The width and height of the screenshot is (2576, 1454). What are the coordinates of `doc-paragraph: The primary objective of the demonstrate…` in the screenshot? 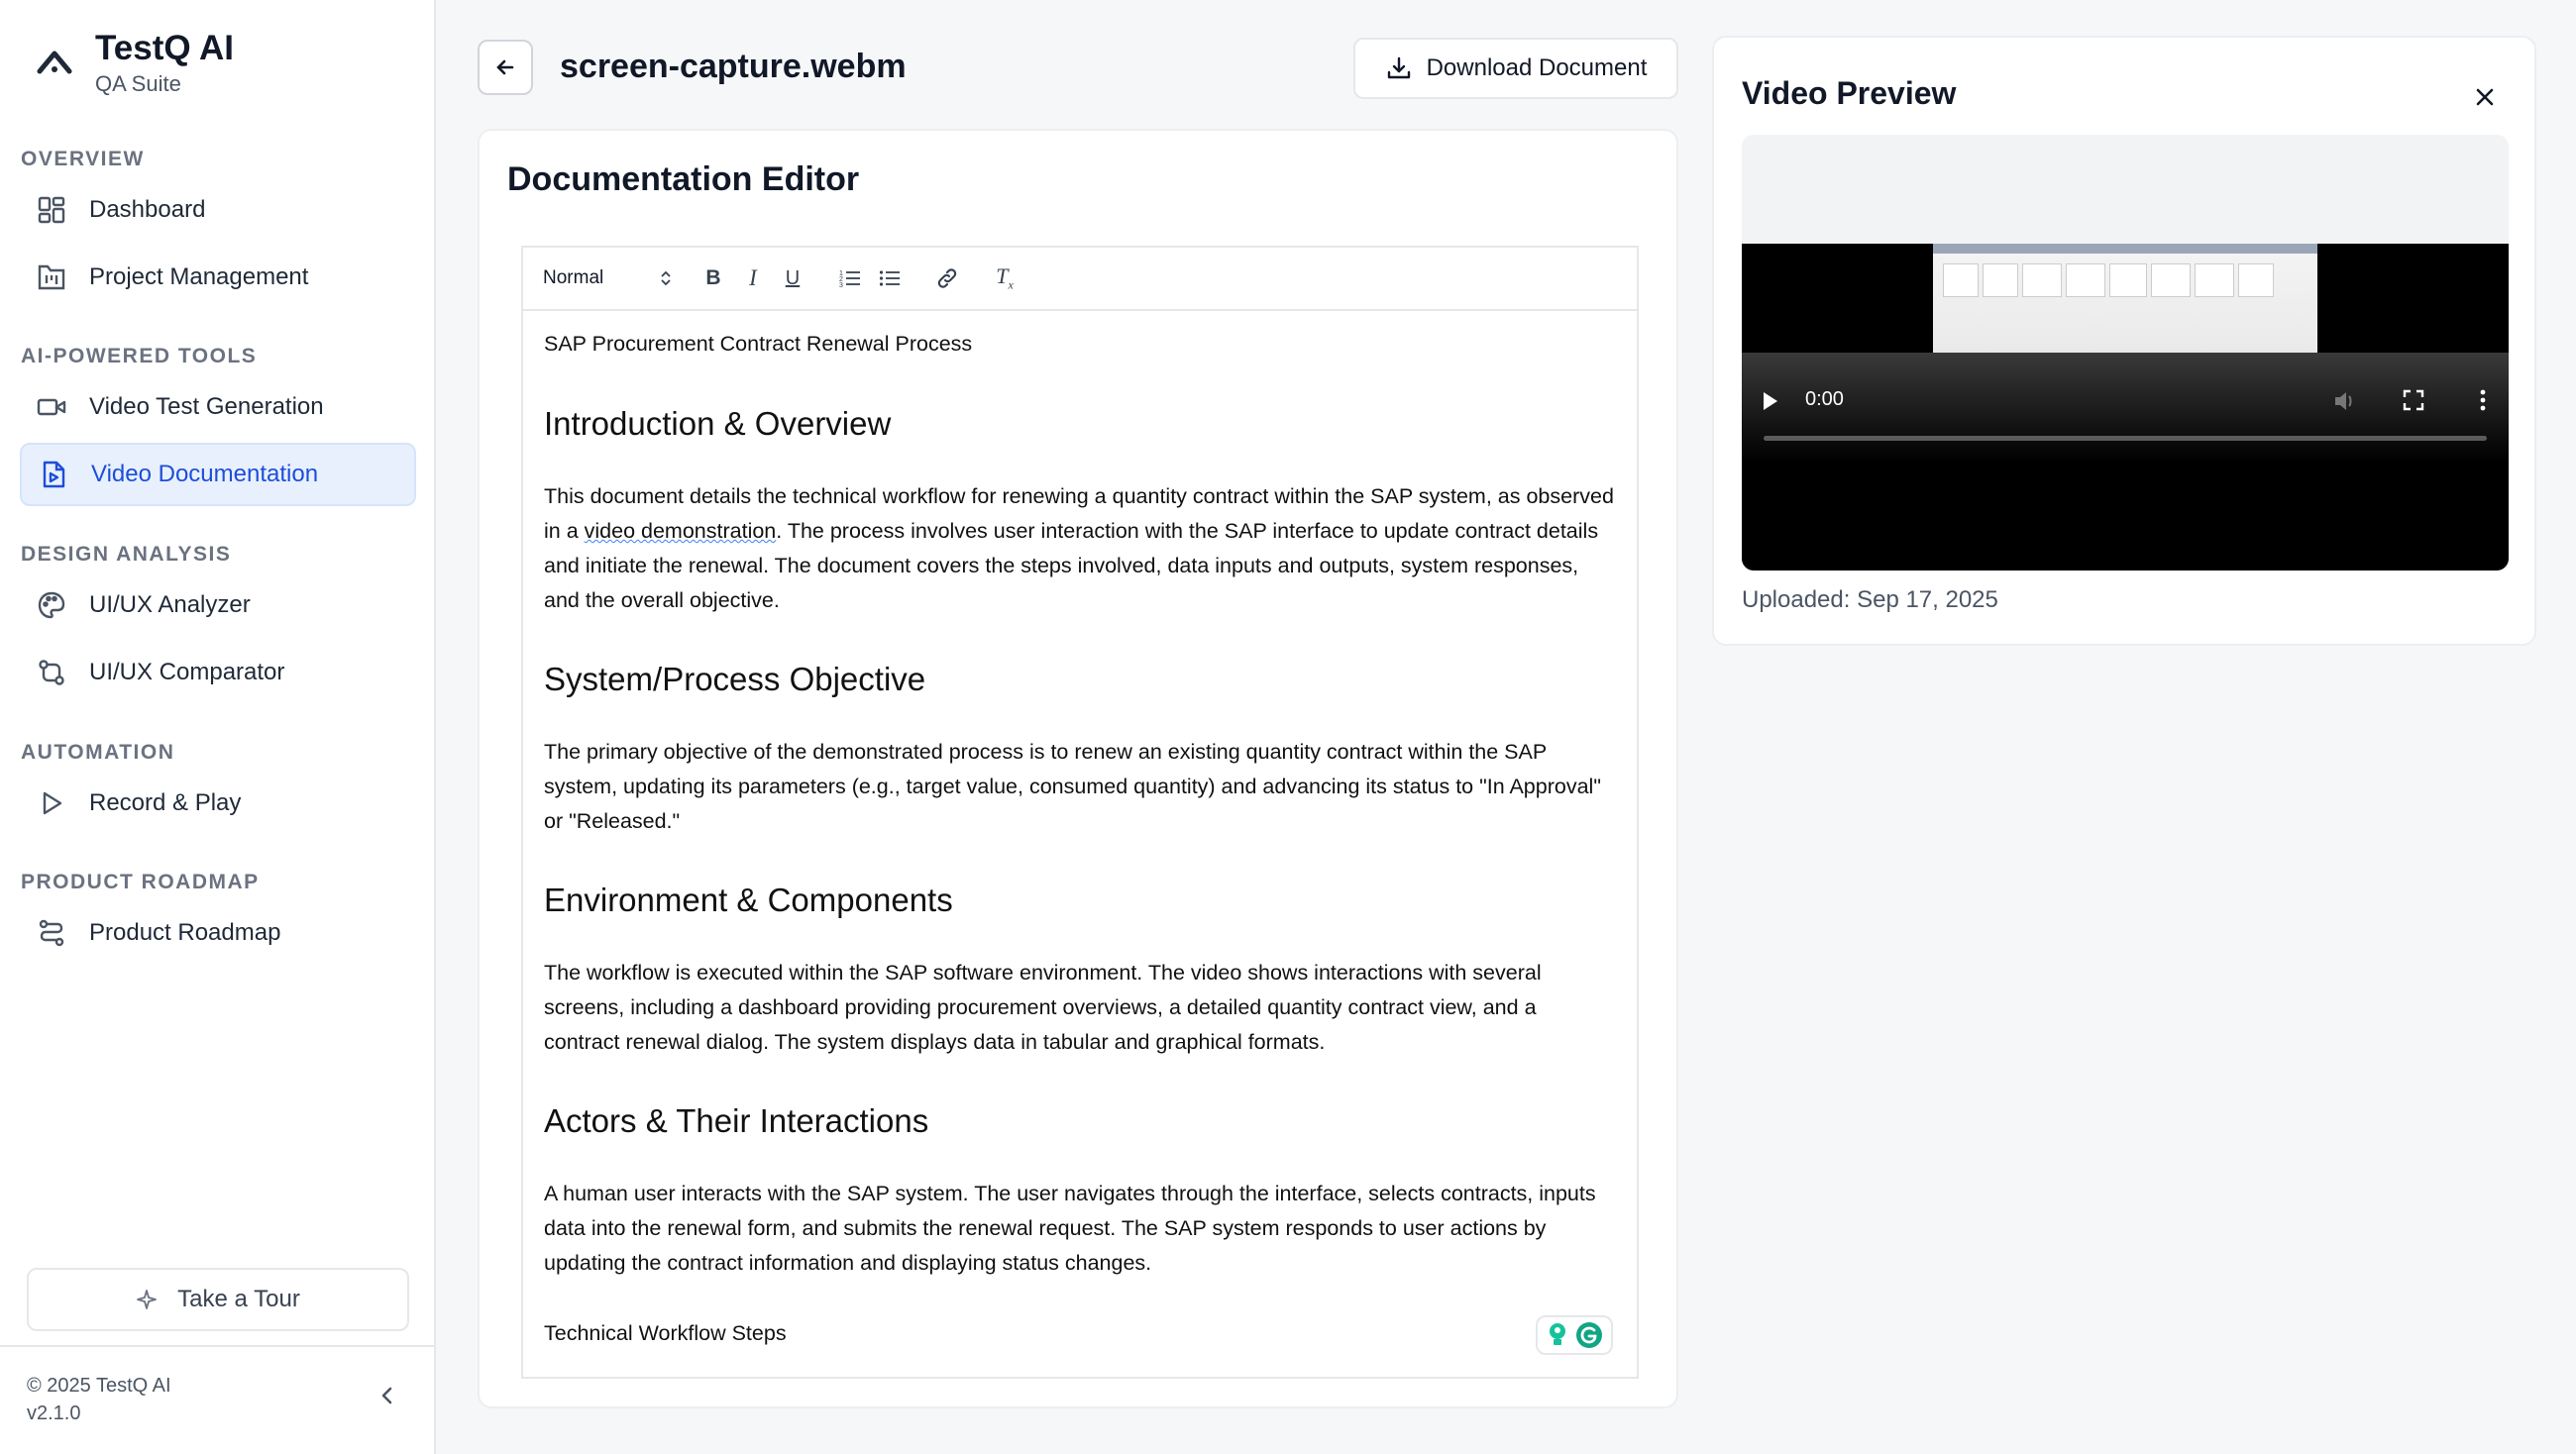 It's located at (1072, 786).